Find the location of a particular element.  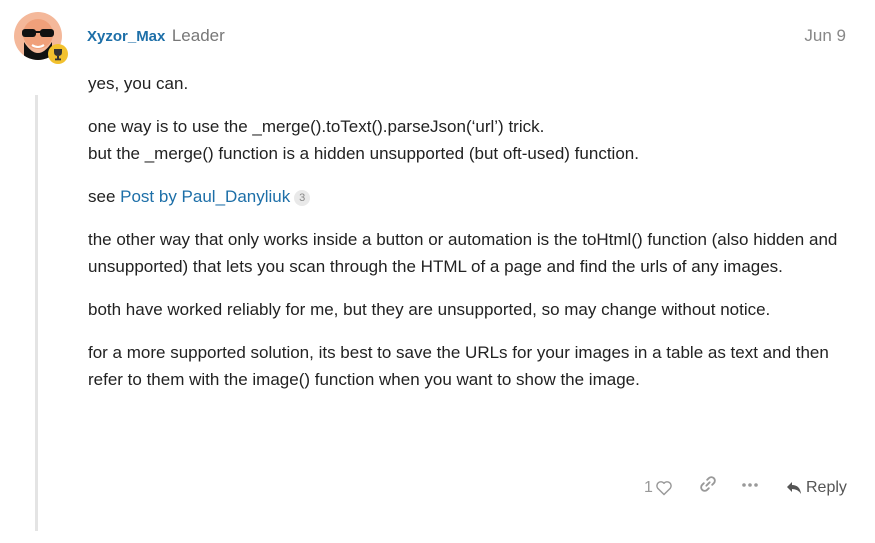

like-button: 1 is located at coordinates (658, 488).